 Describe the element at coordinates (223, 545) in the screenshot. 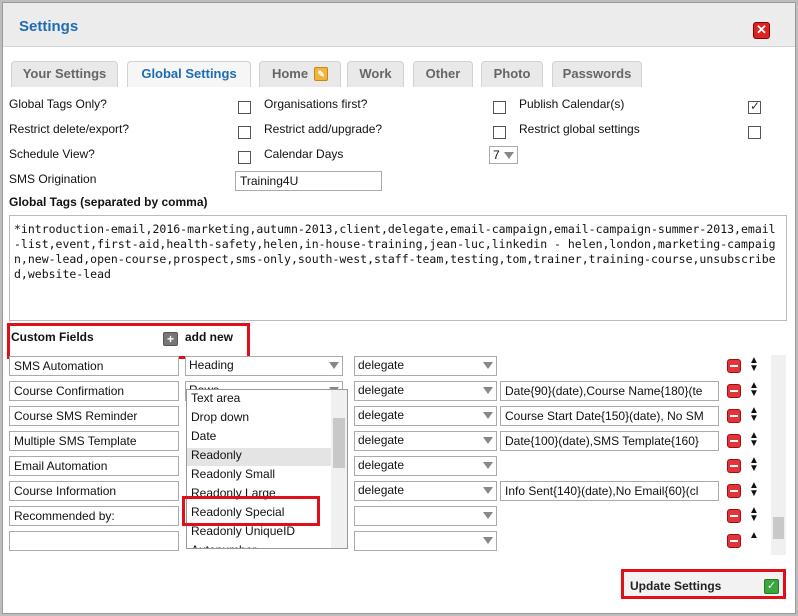

I see `dropdown-option: Autonumber` at that location.